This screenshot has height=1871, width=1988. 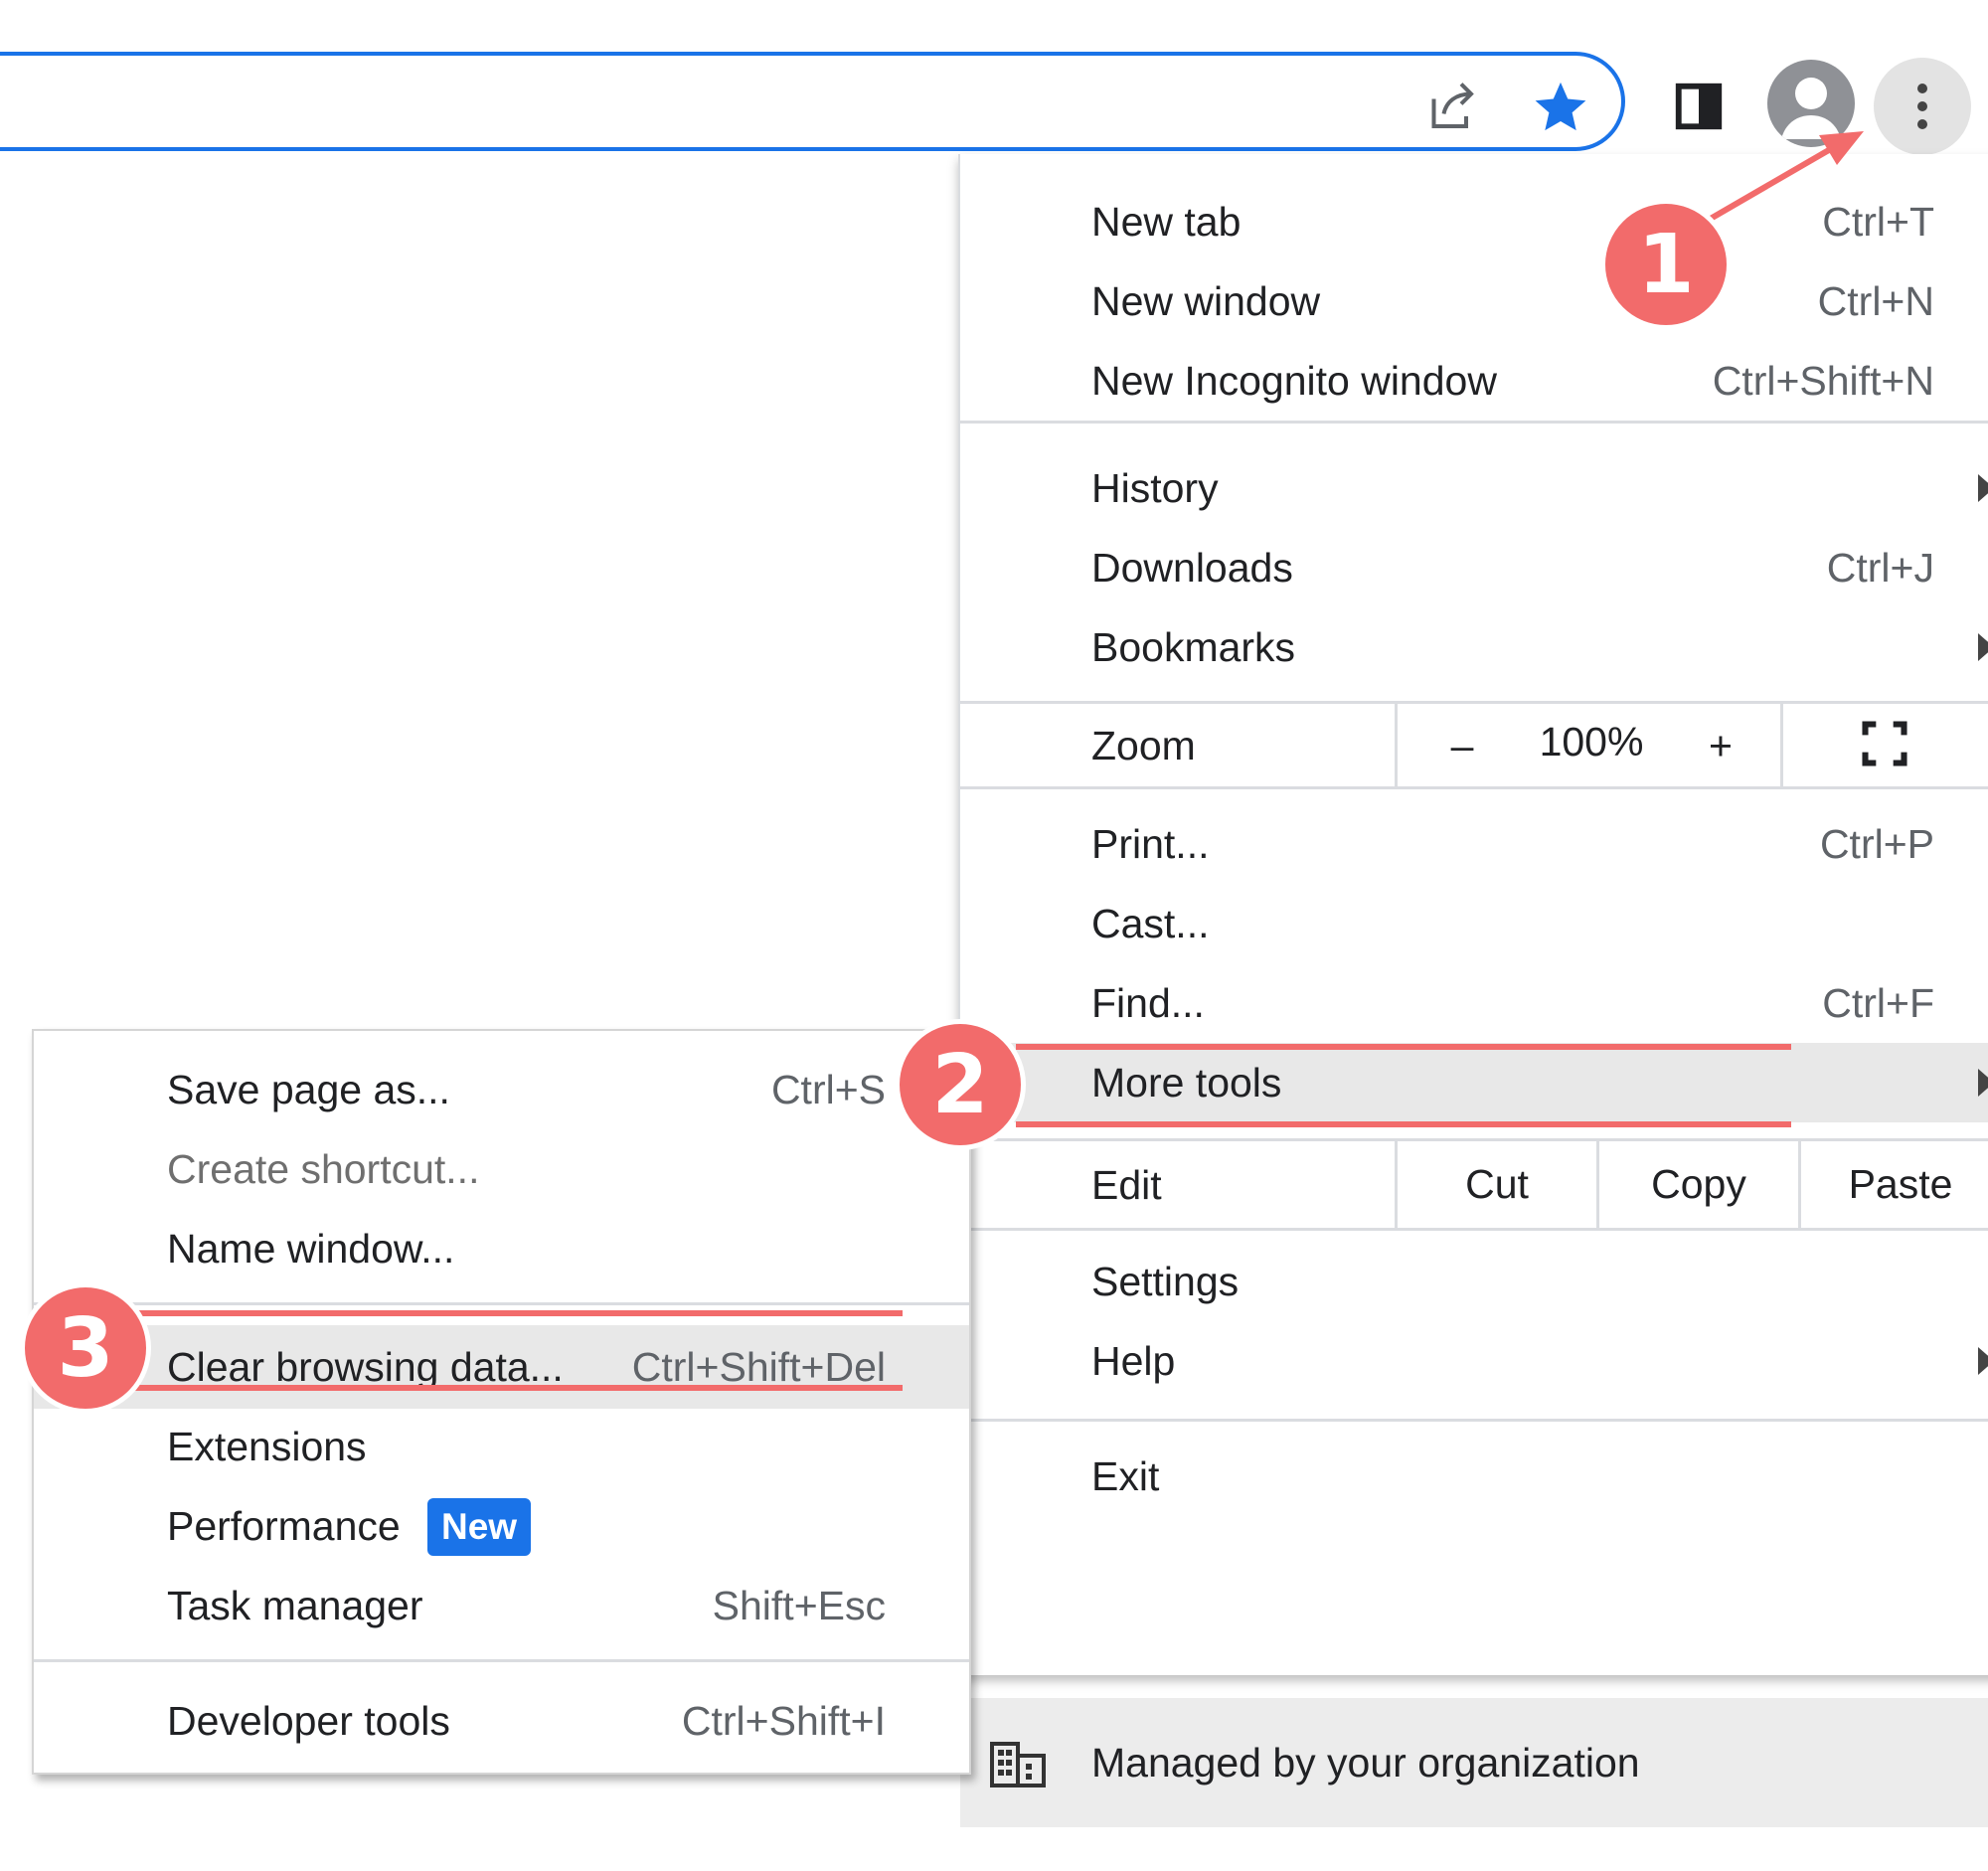 I want to click on step-2-marker: 2, so click(x=960, y=1084).